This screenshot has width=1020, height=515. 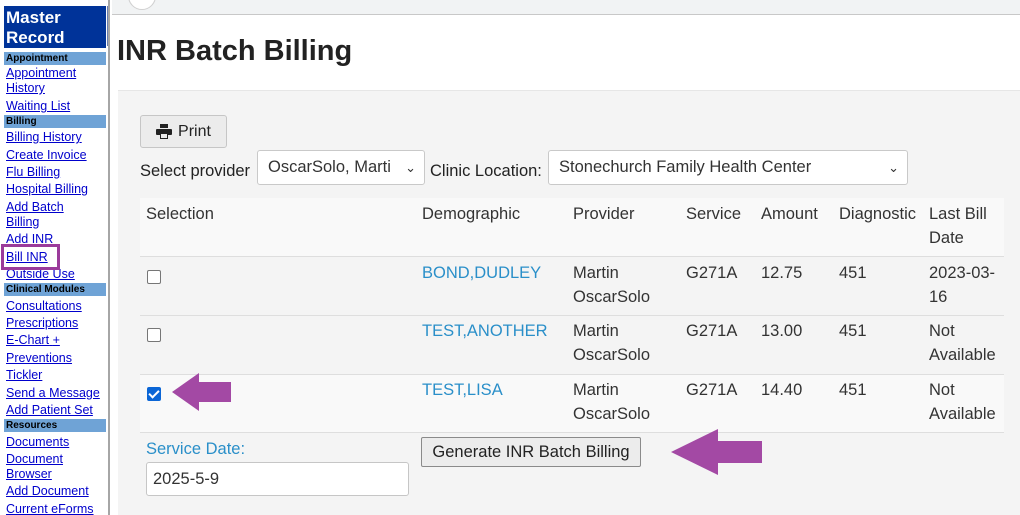 I want to click on link-preventions: Preventions, so click(x=57, y=358).